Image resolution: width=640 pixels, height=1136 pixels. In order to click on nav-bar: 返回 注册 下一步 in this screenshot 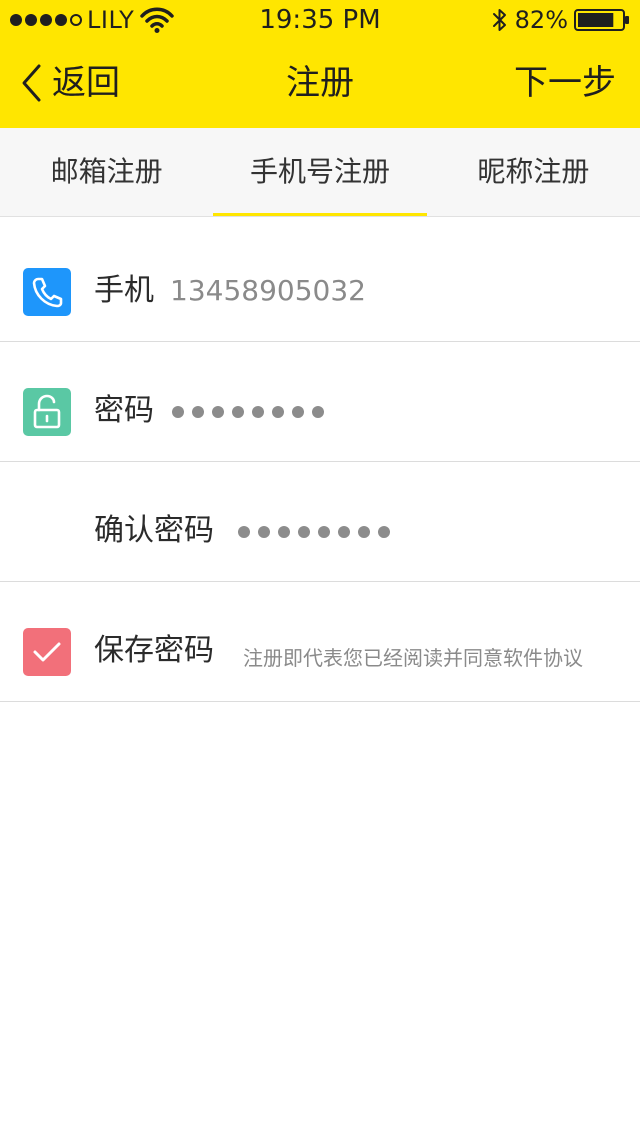, I will do `click(320, 84)`.